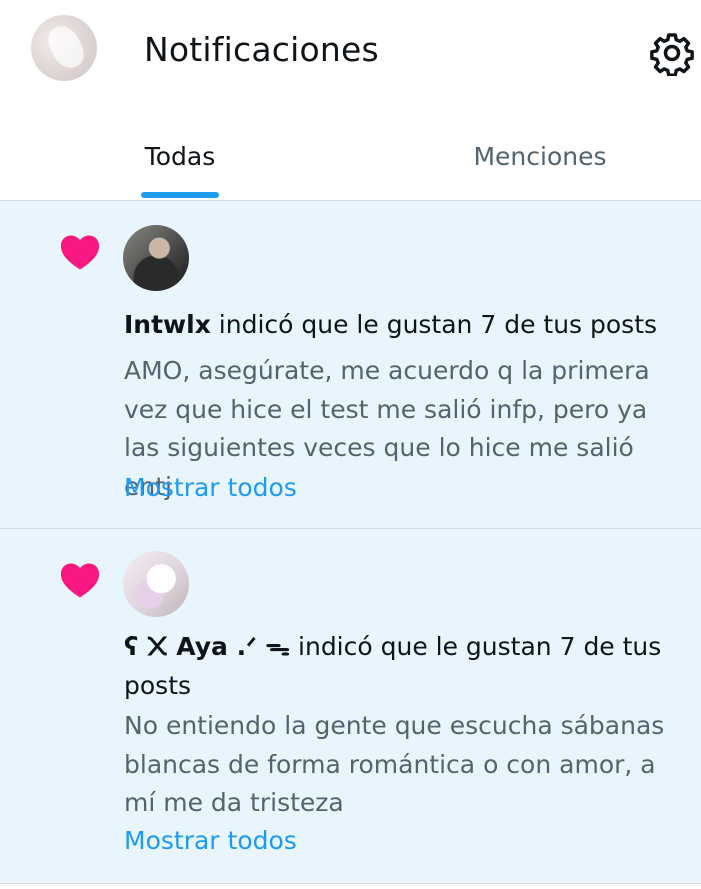 The image size is (701, 889). Describe the element at coordinates (167, 324) in the screenshot. I see `user-name: Intwlx` at that location.